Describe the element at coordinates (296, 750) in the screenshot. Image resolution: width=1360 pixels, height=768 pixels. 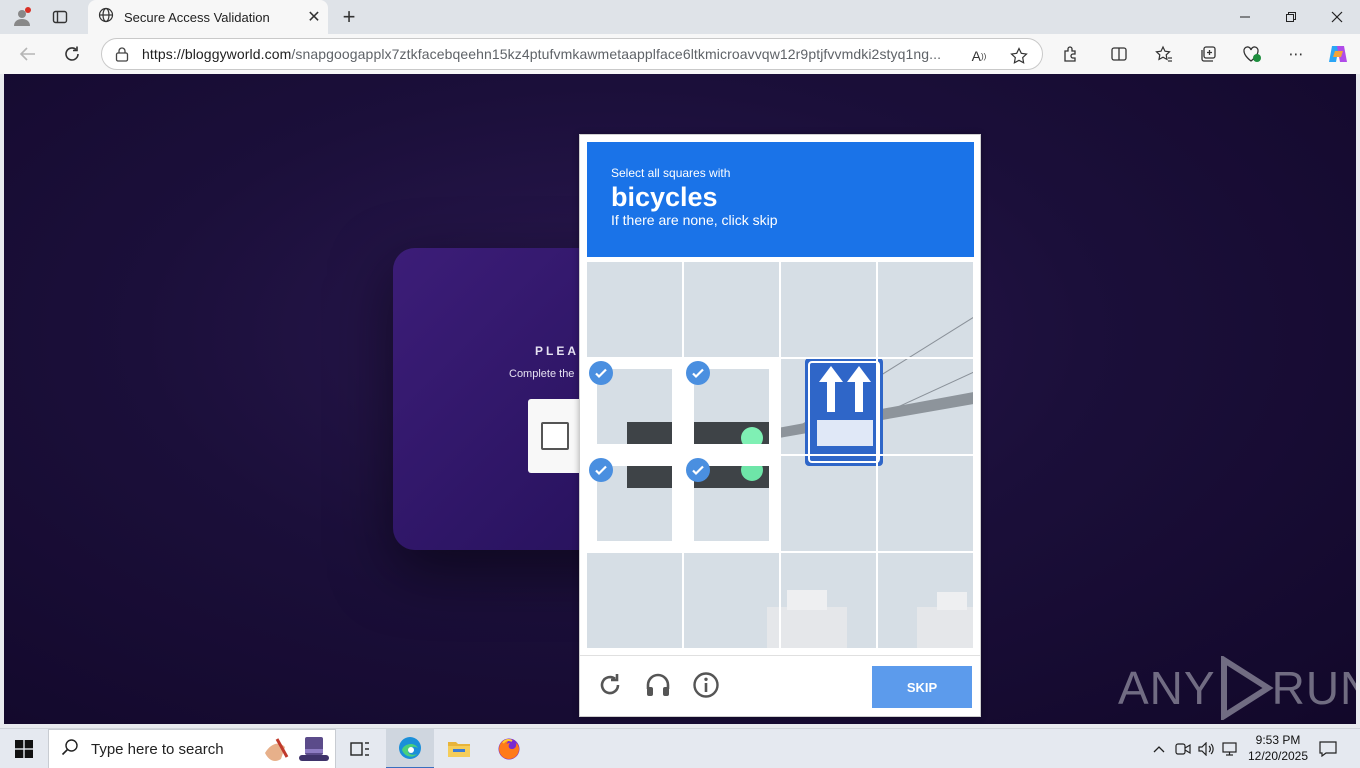
I see `search-highlight-icon` at that location.